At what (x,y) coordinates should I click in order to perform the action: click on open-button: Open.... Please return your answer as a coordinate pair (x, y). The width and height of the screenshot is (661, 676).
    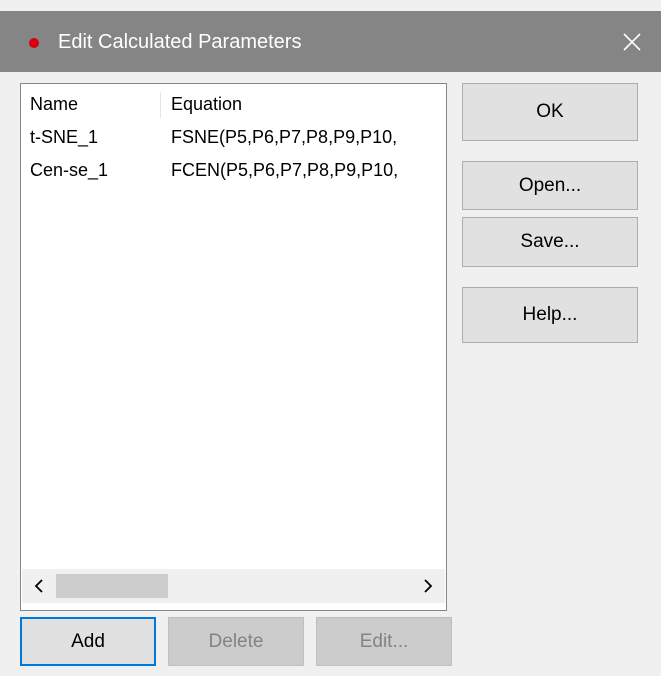
    Looking at the image, I should click on (550, 185).